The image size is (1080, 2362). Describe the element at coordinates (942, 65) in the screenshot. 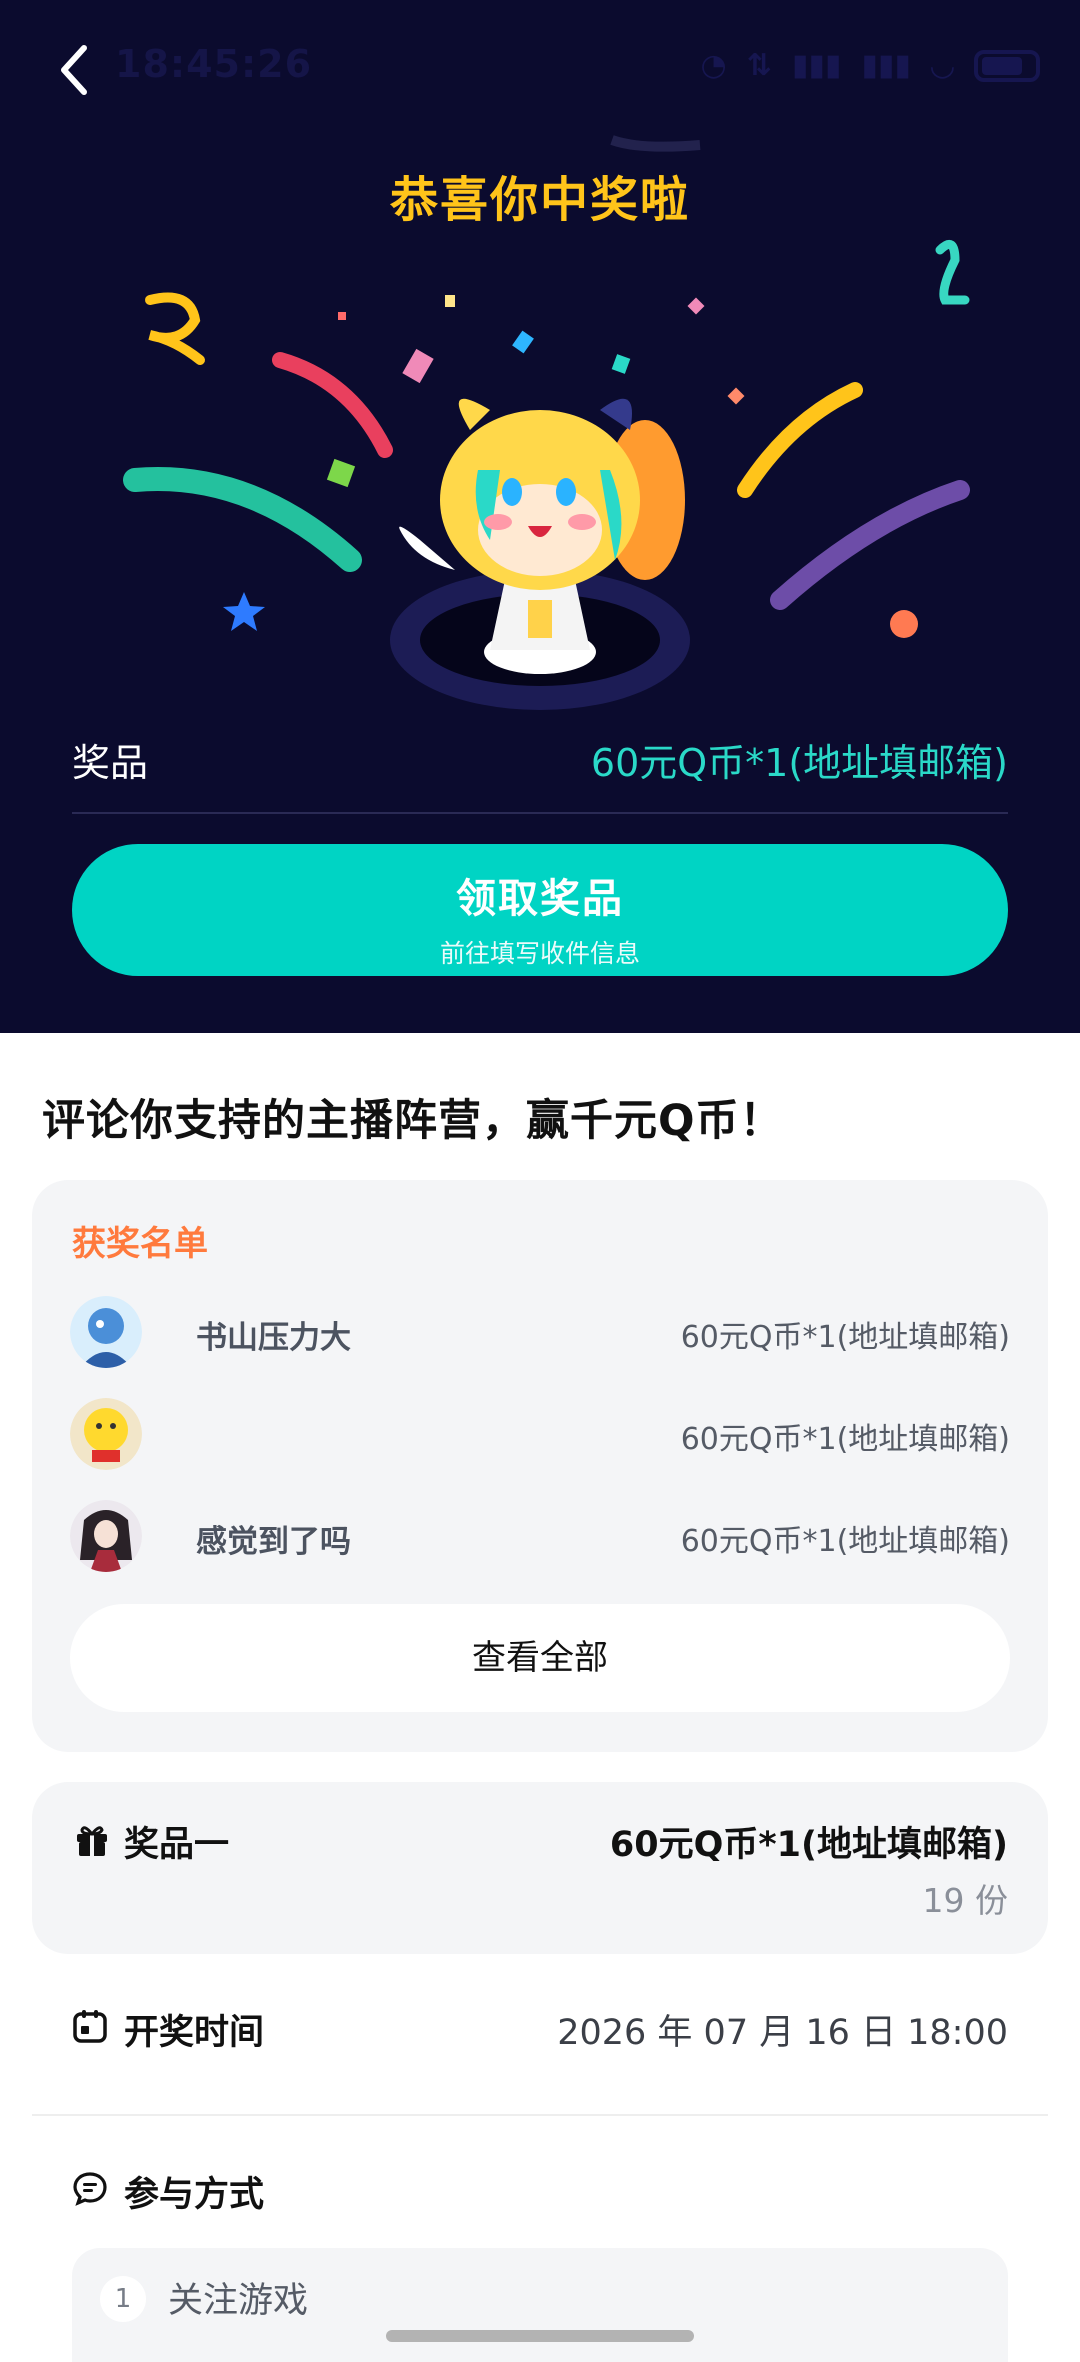

I see `wifi-icon: ◡` at that location.